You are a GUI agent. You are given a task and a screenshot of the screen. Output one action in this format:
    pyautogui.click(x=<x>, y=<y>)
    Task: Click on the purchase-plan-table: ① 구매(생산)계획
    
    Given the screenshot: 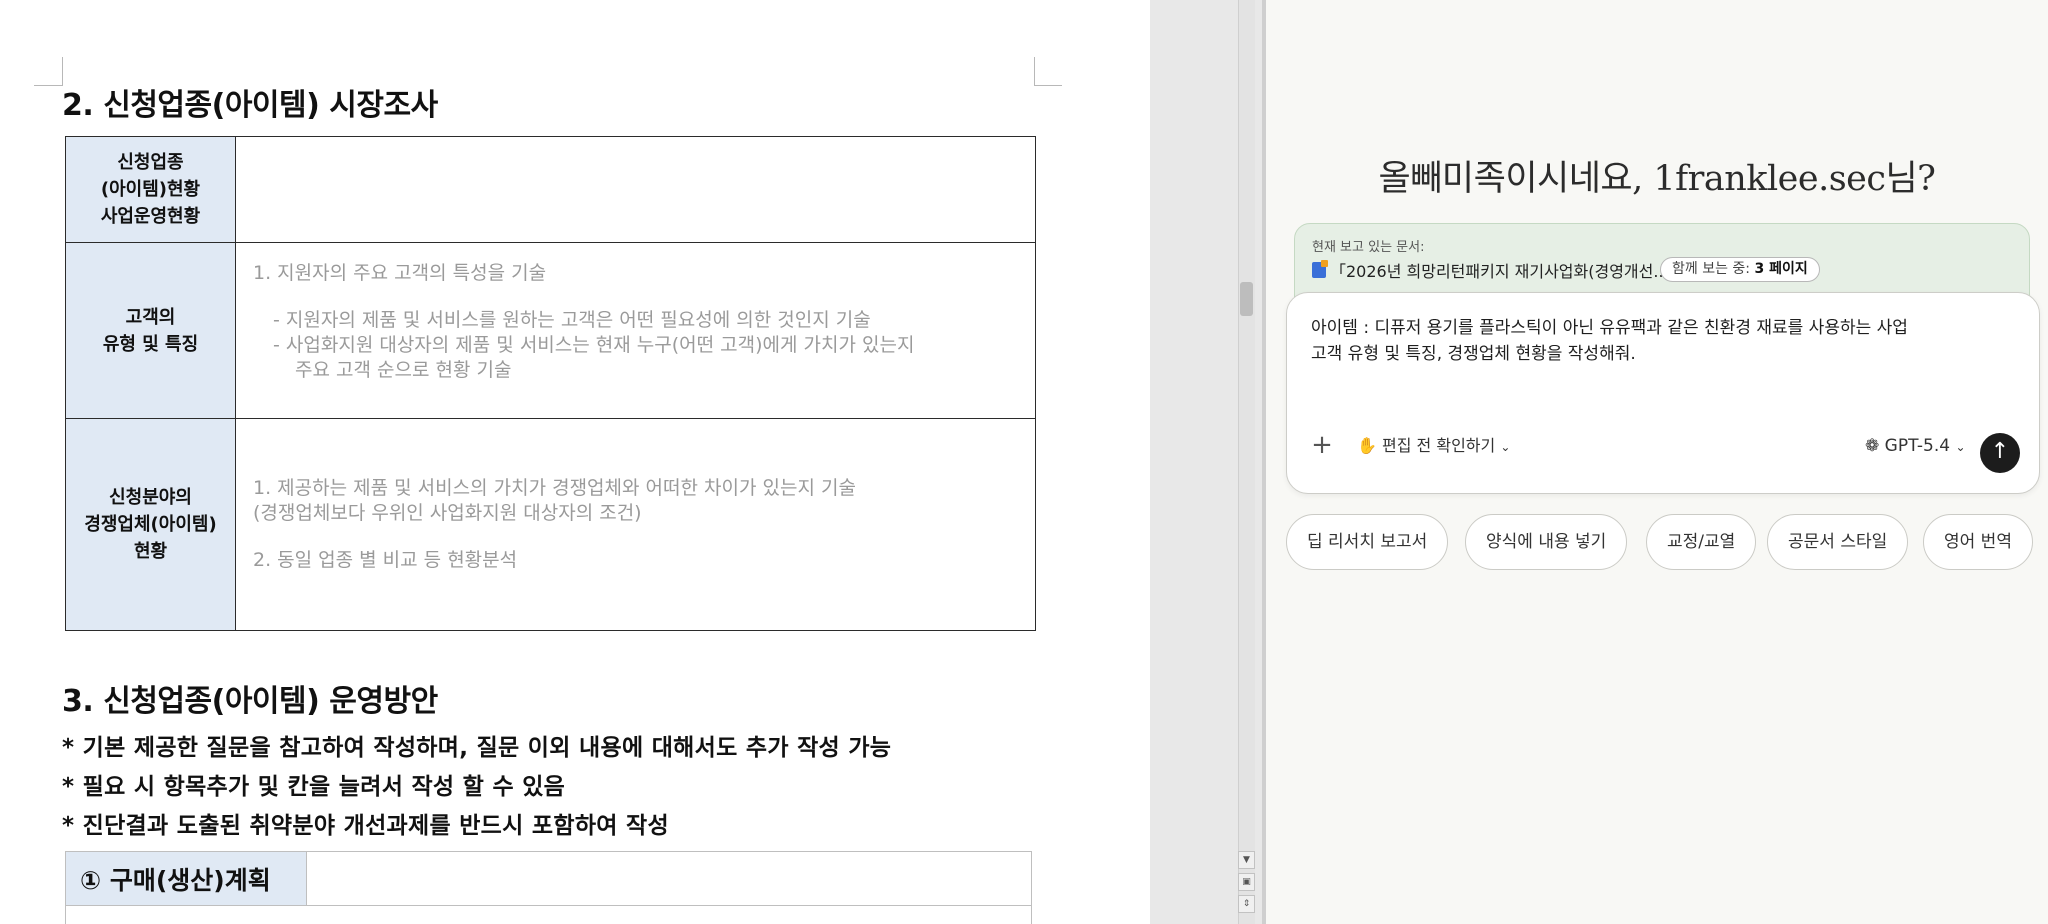 What is the action you would take?
    pyautogui.click(x=548, y=887)
    